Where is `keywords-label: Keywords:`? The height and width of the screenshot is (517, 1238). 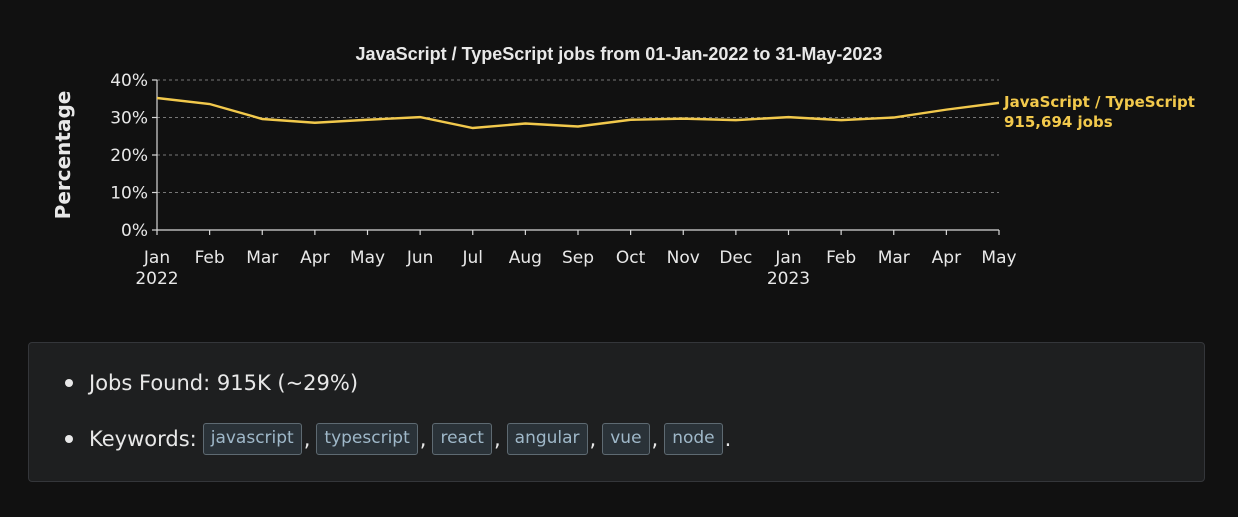 keywords-label: Keywords: is located at coordinates (143, 439).